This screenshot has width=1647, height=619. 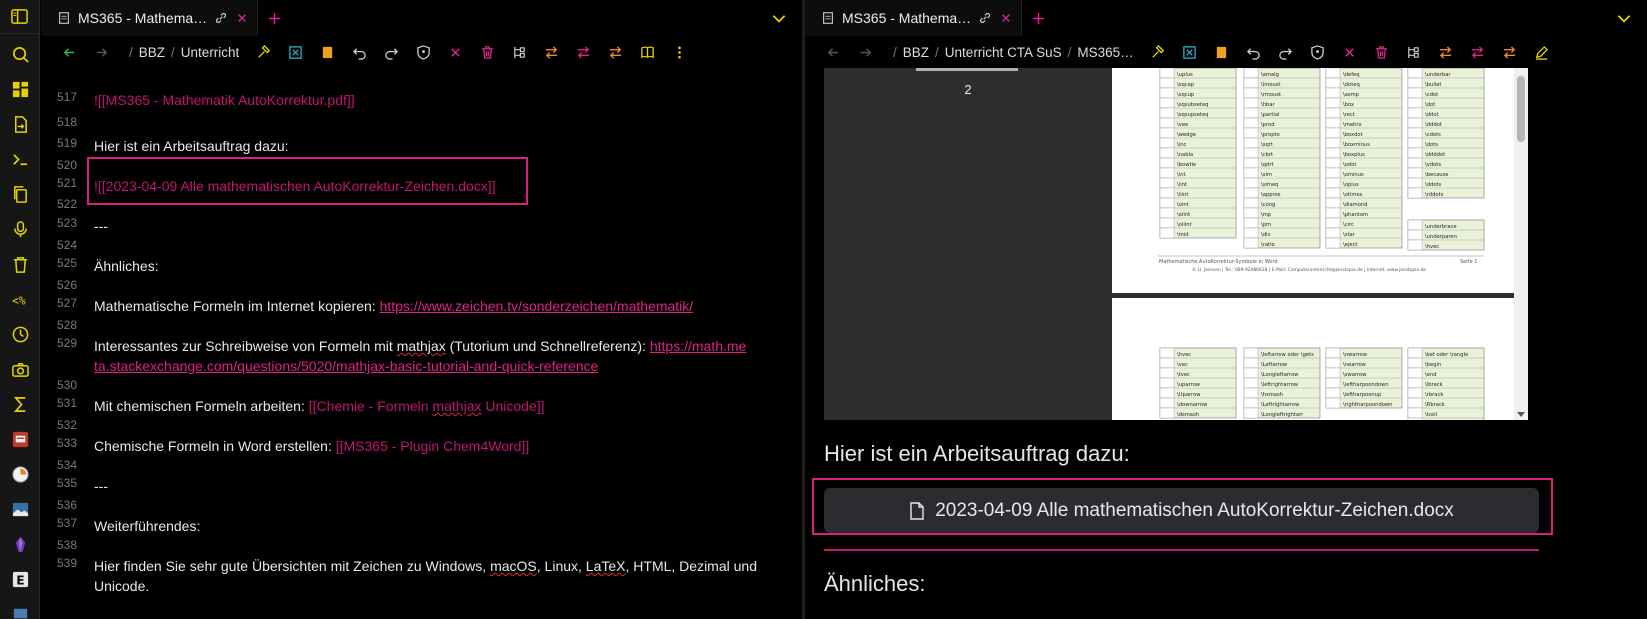 What do you see at coordinates (210, 52) in the screenshot?
I see `breadcrumb-item: Unterricht` at bounding box center [210, 52].